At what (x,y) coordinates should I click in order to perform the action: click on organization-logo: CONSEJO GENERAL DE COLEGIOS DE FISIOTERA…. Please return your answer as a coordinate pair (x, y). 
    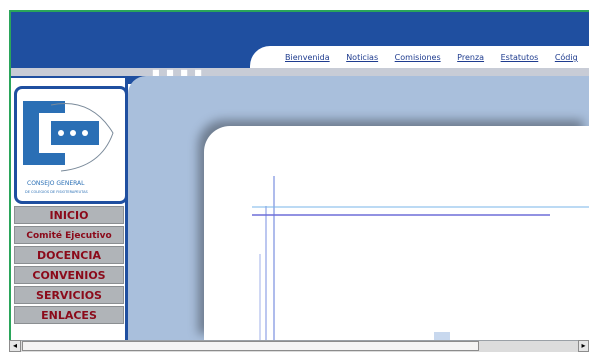
    Looking at the image, I should click on (71, 145).